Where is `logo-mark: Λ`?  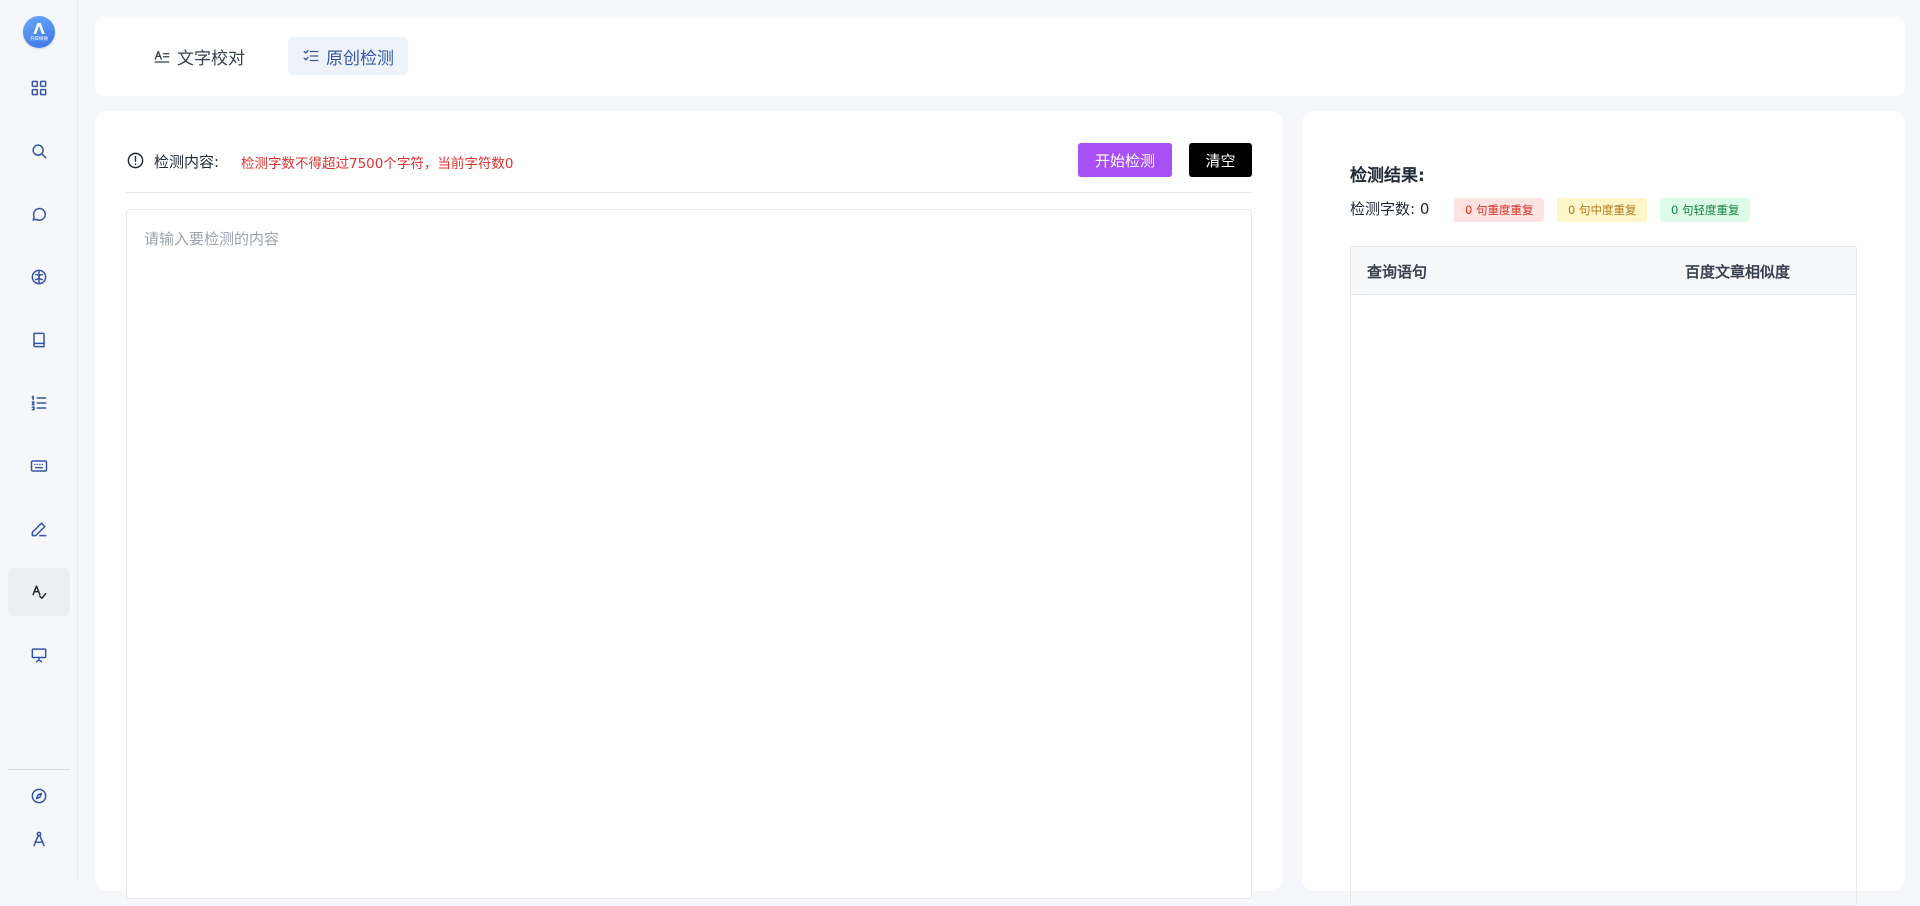 logo-mark: Λ is located at coordinates (39, 29).